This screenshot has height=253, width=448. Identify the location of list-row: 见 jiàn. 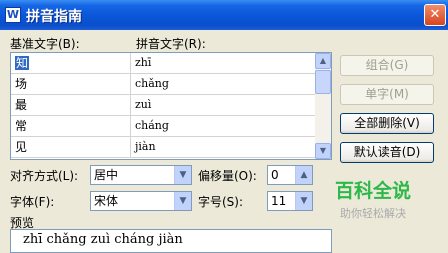
(163, 147).